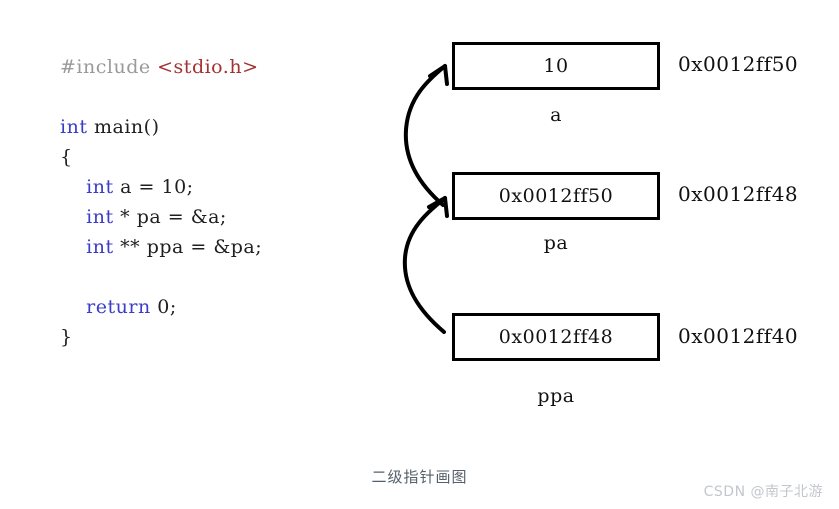 This screenshot has width=839, height=509. What do you see at coordinates (118, 307) in the screenshot?
I see `code-token-kw: return` at bounding box center [118, 307].